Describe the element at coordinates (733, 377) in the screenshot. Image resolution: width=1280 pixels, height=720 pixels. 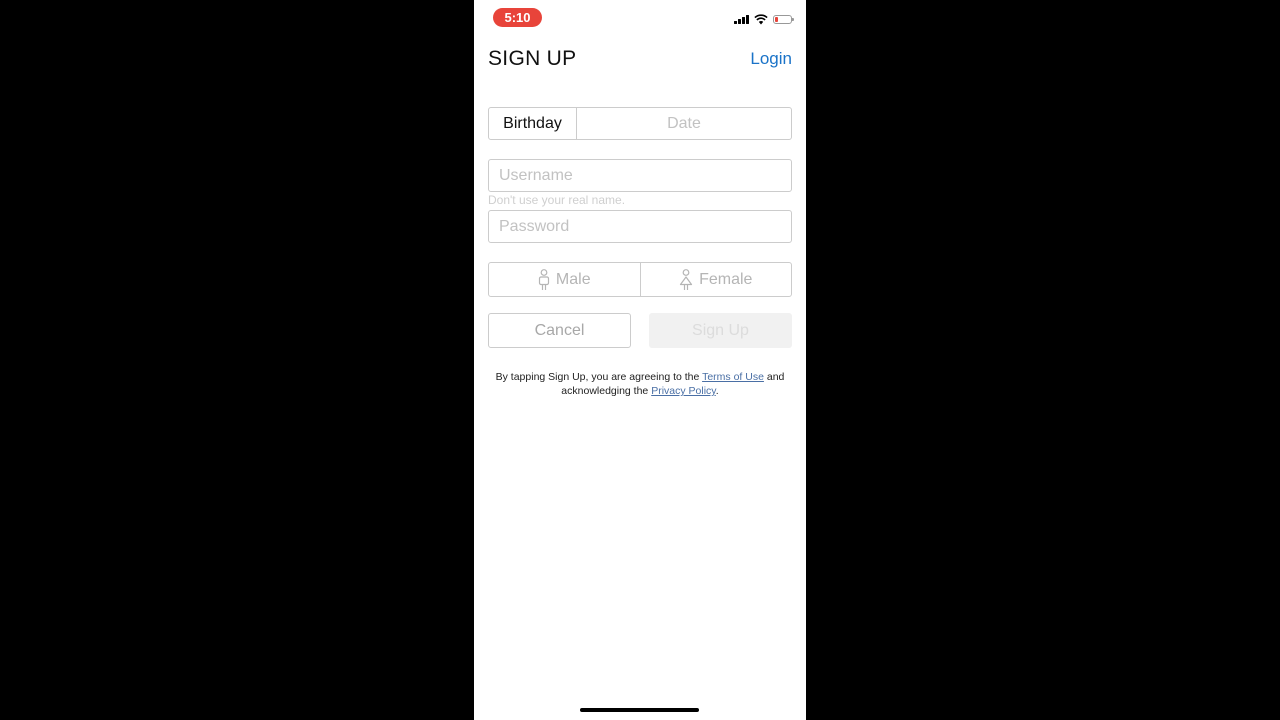
I see `terms-of-use-link: Terms of Use` at that location.